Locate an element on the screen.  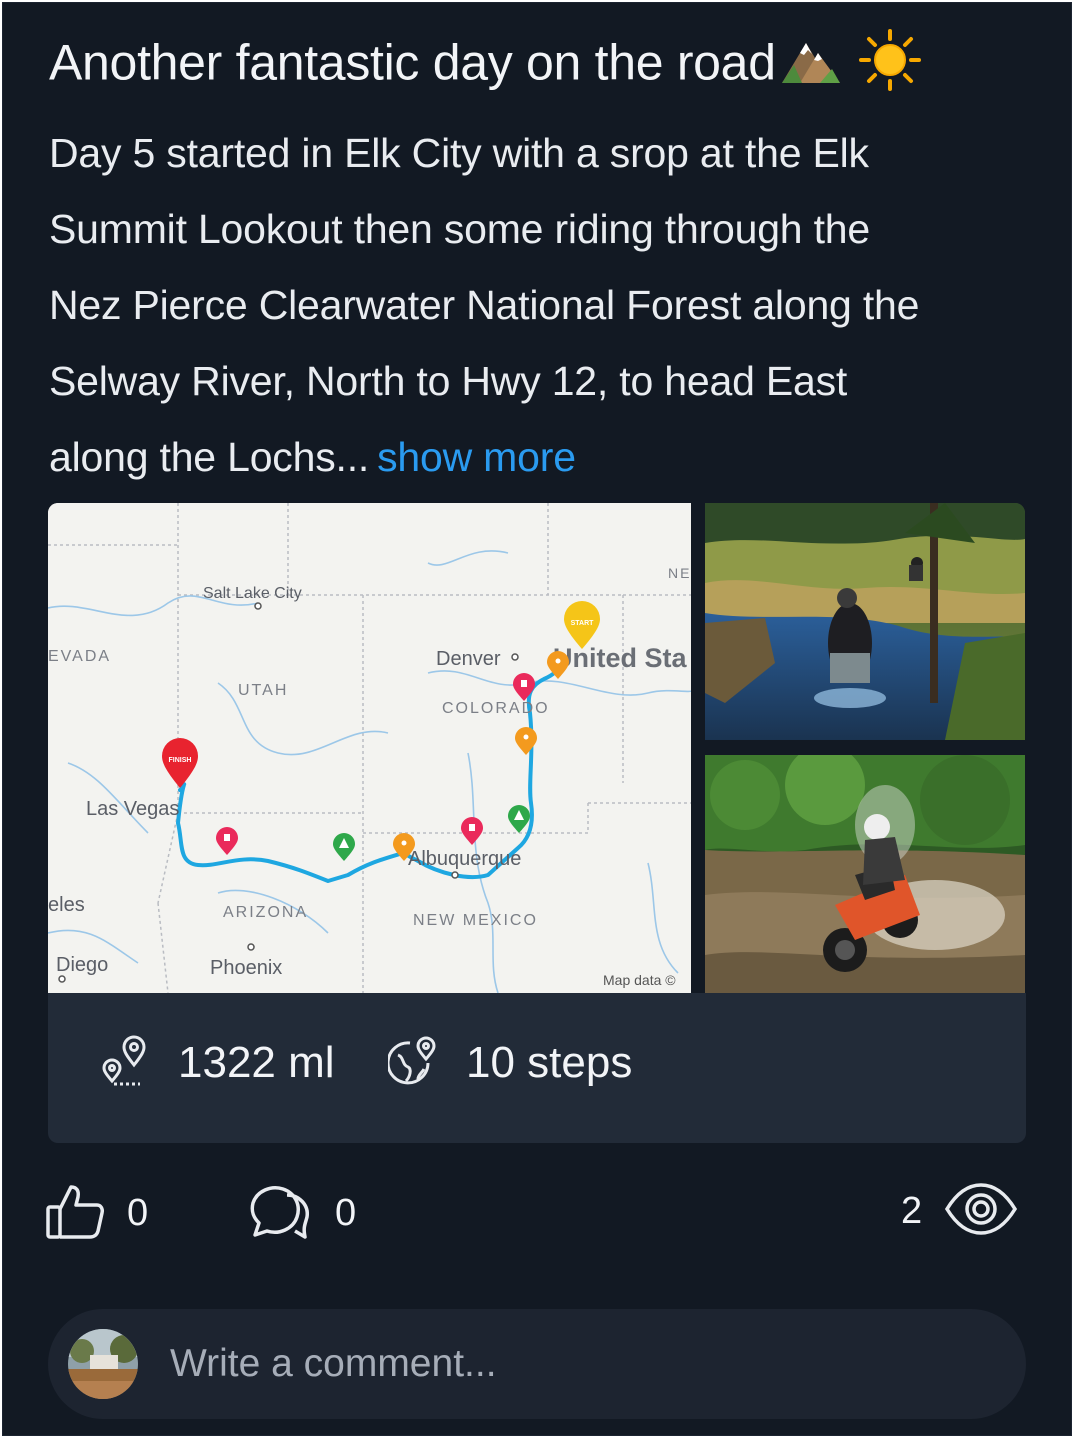
comment-bubbles-icon is located at coordinates (280, 1213).